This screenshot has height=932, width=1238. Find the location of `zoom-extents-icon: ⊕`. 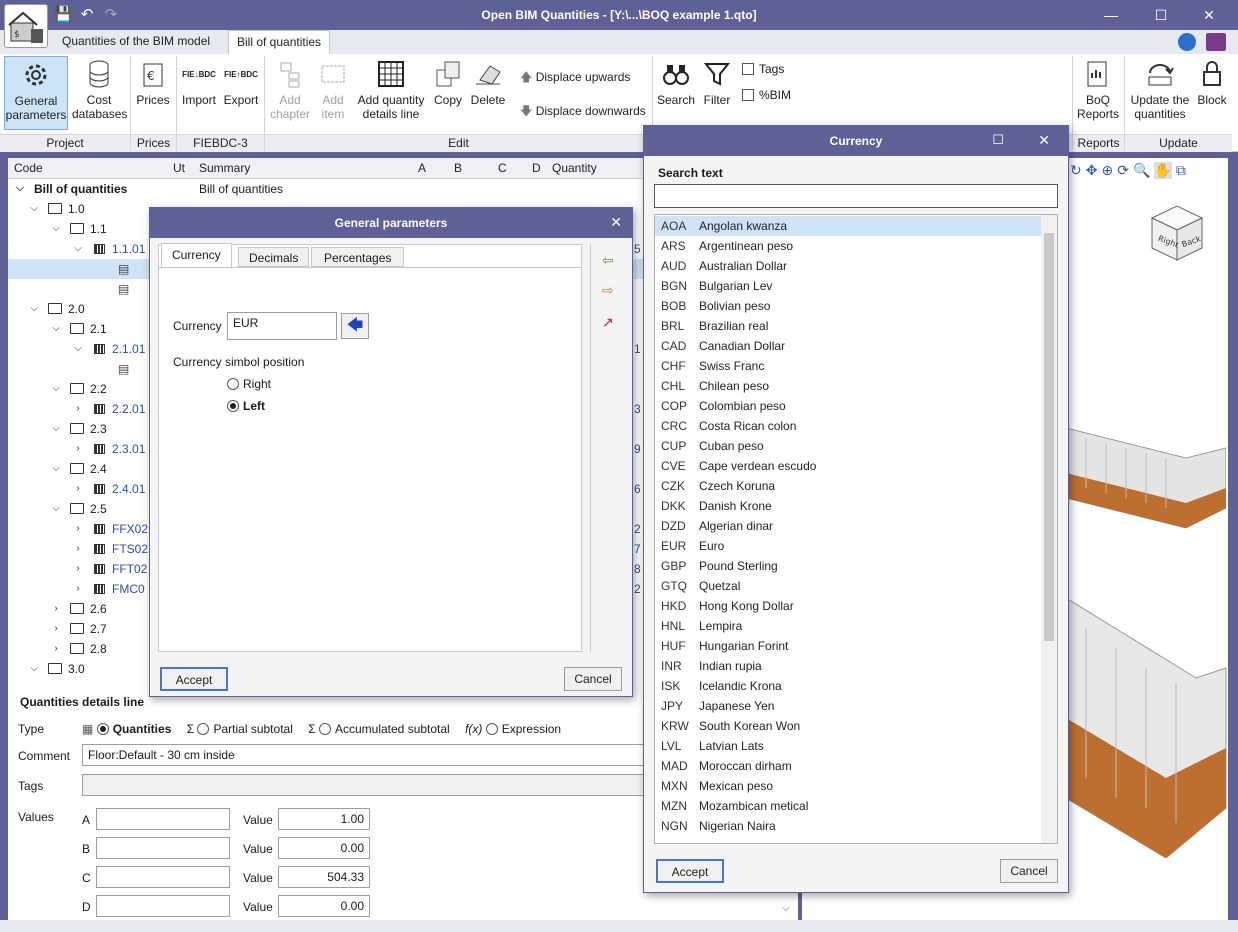

zoom-extents-icon: ⊕ is located at coordinates (1107, 170).